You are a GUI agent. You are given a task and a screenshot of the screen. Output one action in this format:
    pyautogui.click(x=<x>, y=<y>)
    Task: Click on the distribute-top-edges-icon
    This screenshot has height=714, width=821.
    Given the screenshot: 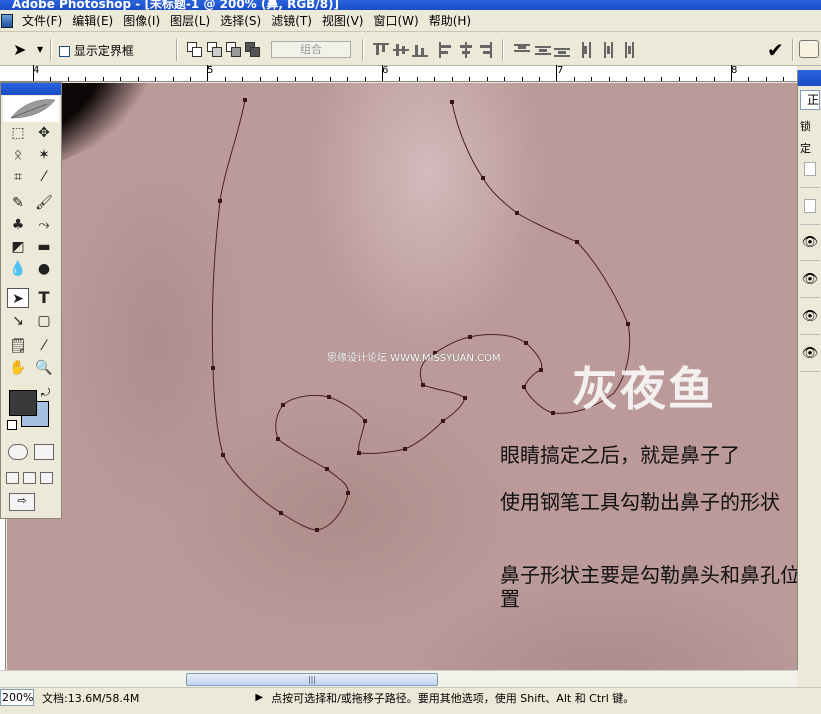 What is the action you would take?
    pyautogui.click(x=522, y=50)
    